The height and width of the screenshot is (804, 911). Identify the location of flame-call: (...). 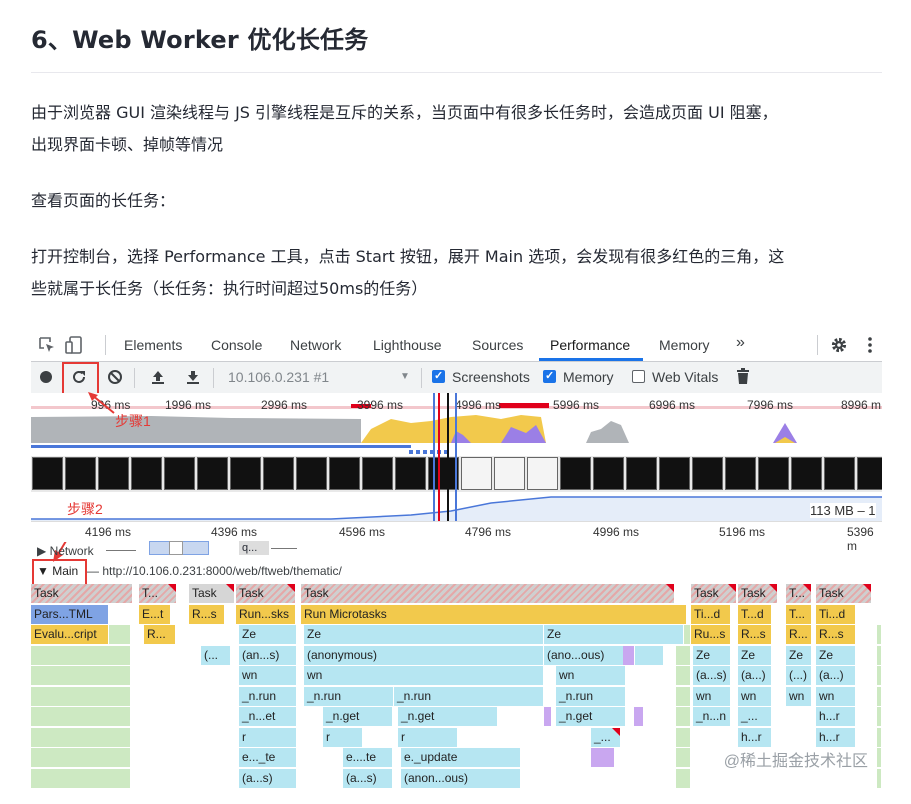
(799, 675).